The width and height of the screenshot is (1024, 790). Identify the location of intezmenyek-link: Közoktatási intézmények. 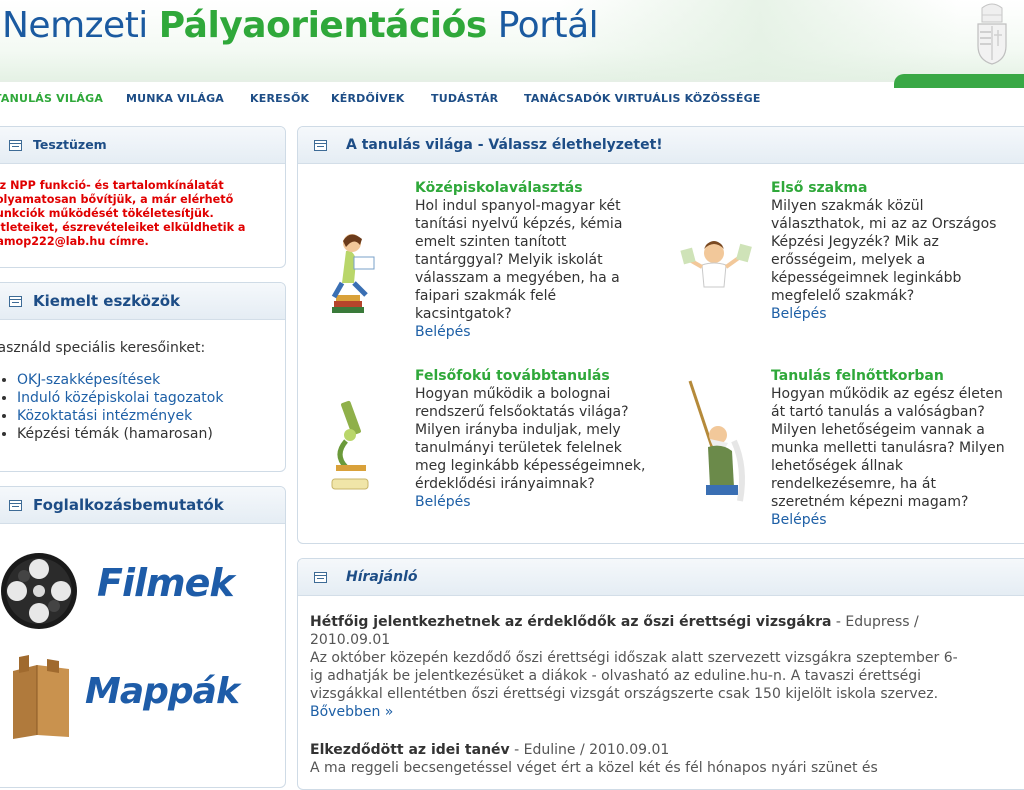
(104, 416).